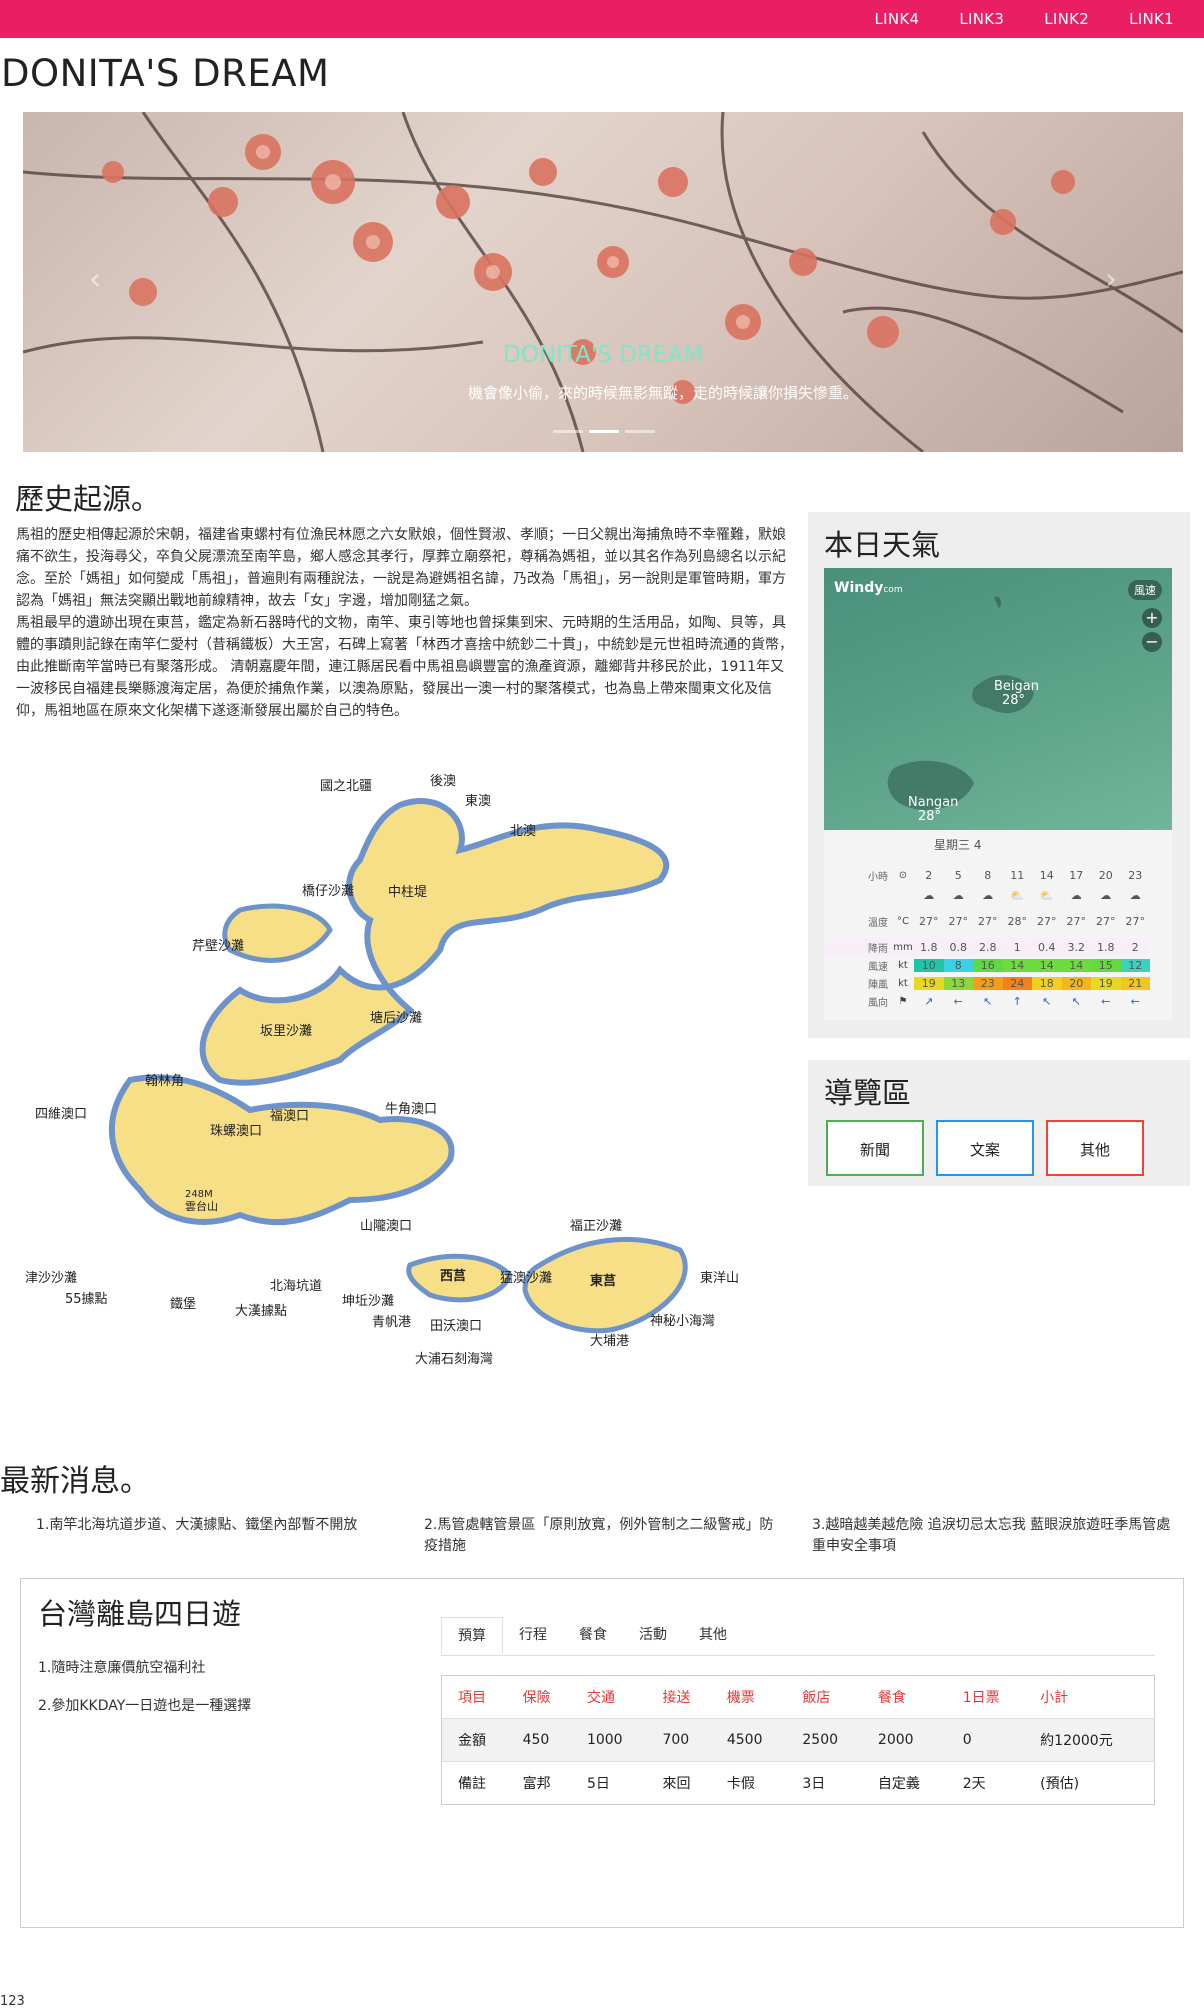 This screenshot has height=2012, width=1204. I want to click on wind-cell: 10, so click(929, 965).